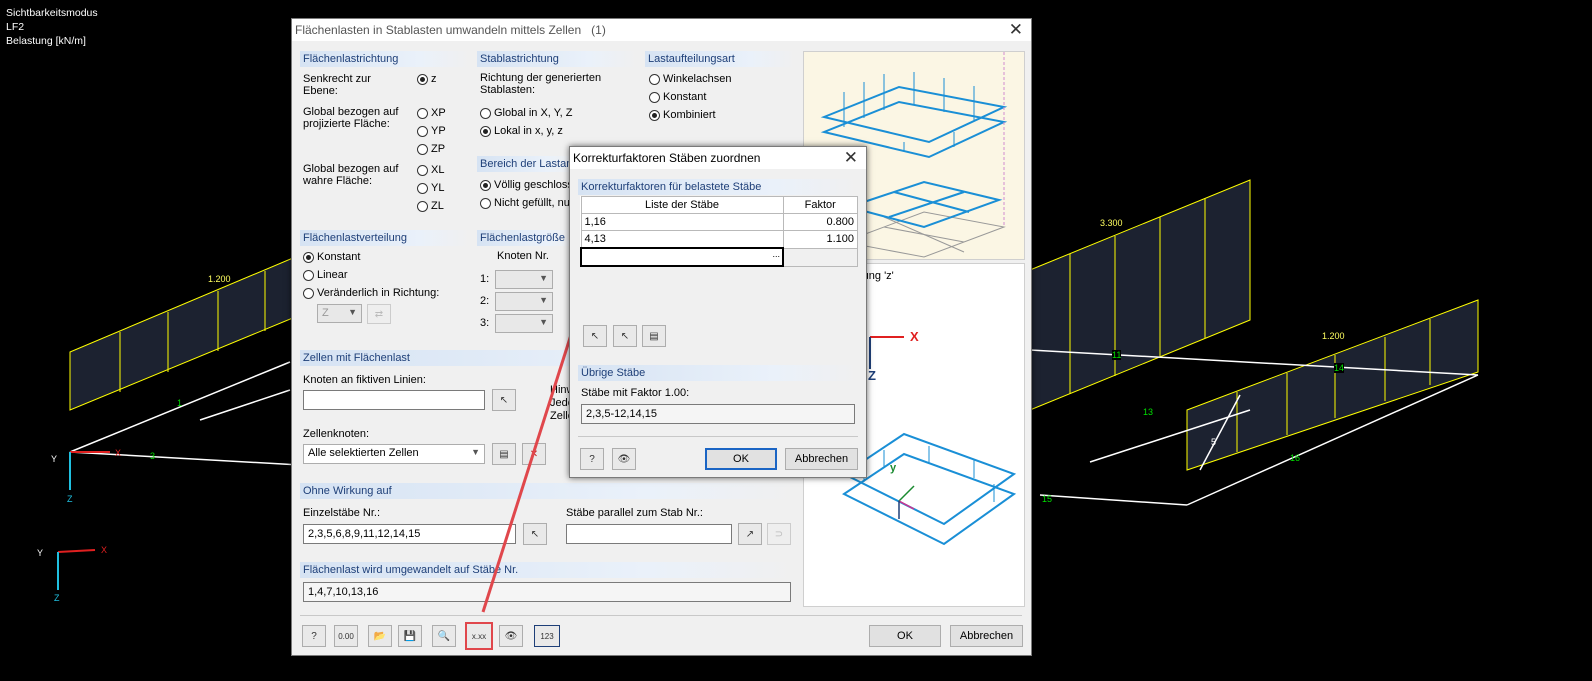 The width and height of the screenshot is (1592, 681). I want to click on radio-winkelachsen: Winkelachsen, so click(690, 79).